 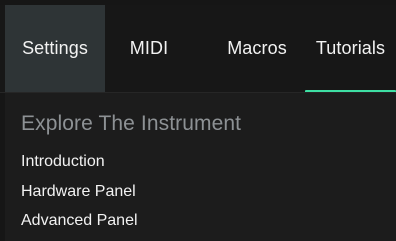 I want to click on section-title: Explore The Instrument, so click(x=131, y=123).